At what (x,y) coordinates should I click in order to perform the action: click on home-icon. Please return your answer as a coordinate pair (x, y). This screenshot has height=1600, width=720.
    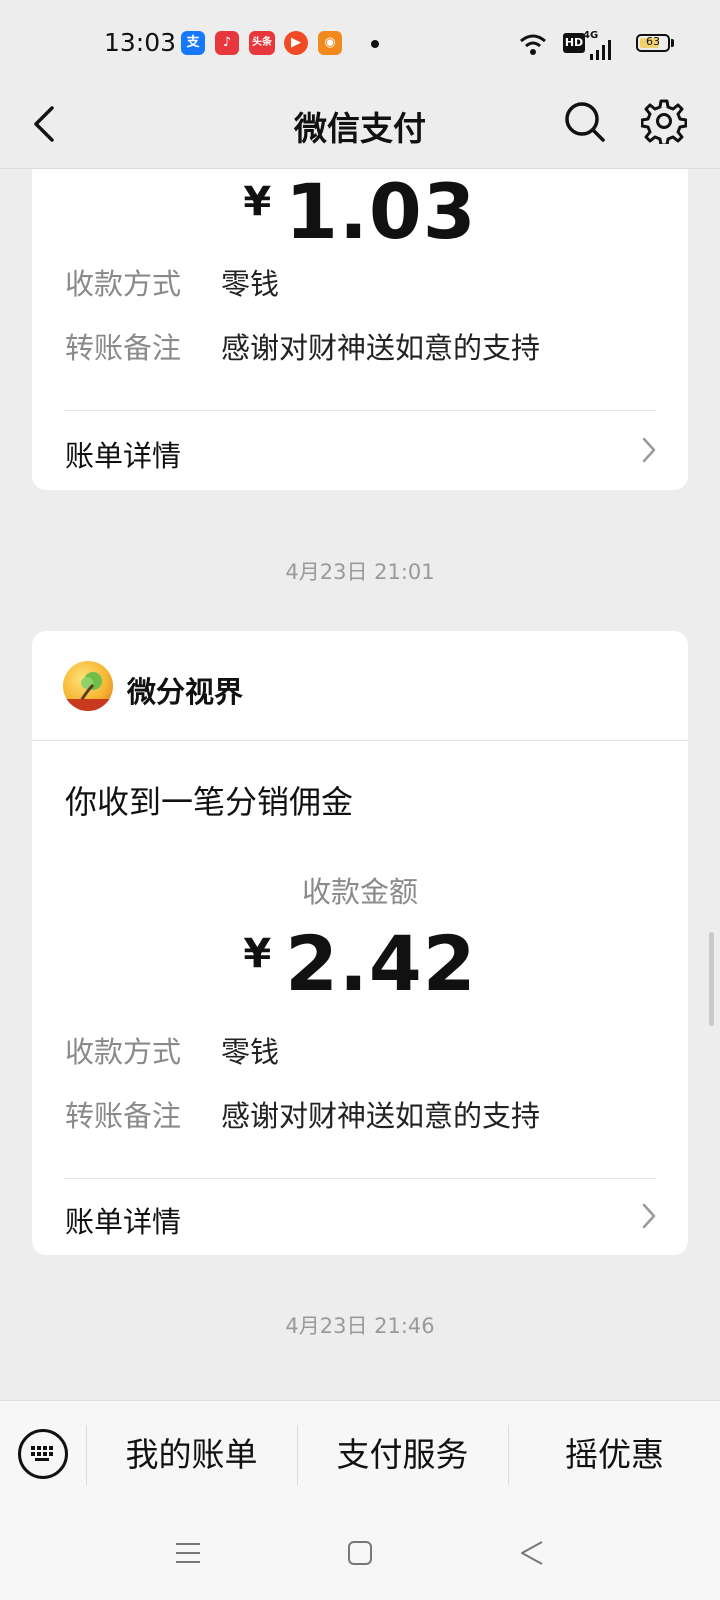
    Looking at the image, I should click on (360, 1553).